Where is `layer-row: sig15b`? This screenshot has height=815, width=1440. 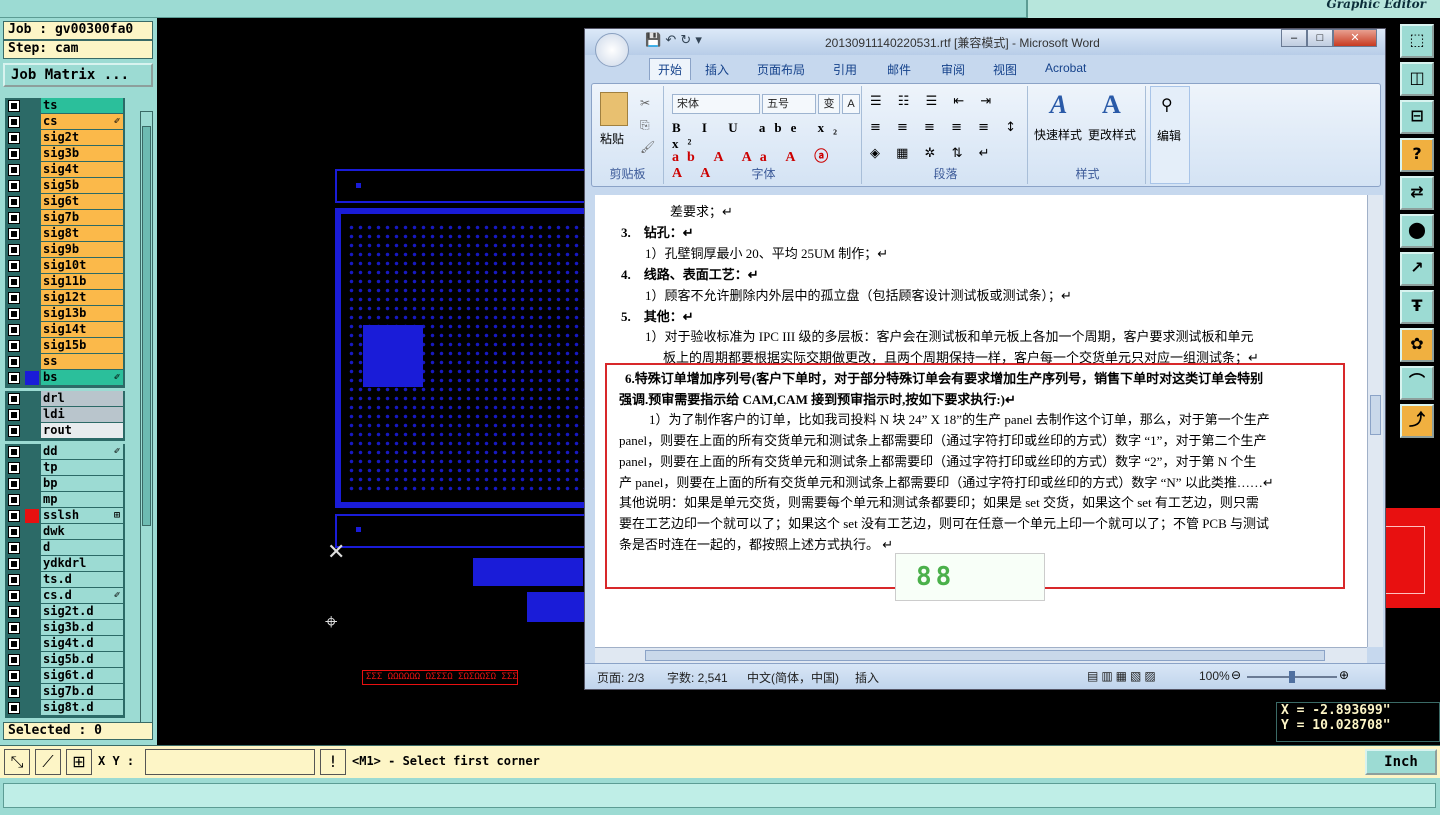
layer-row: sig15b is located at coordinates (65, 346).